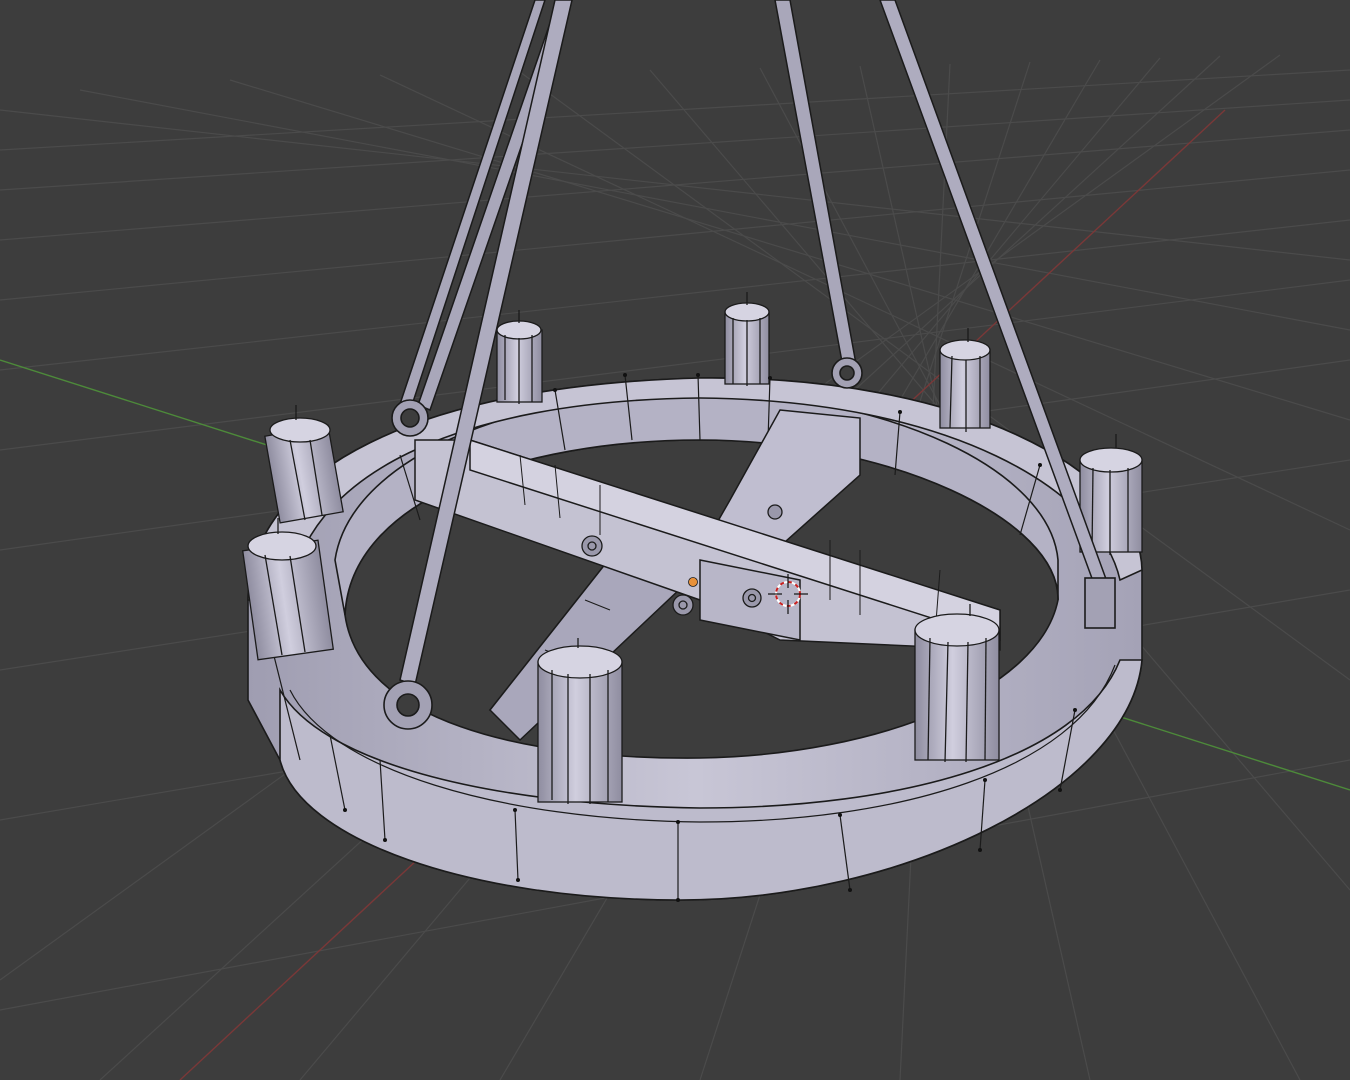  I want to click on candle-back-right, so click(965, 380).